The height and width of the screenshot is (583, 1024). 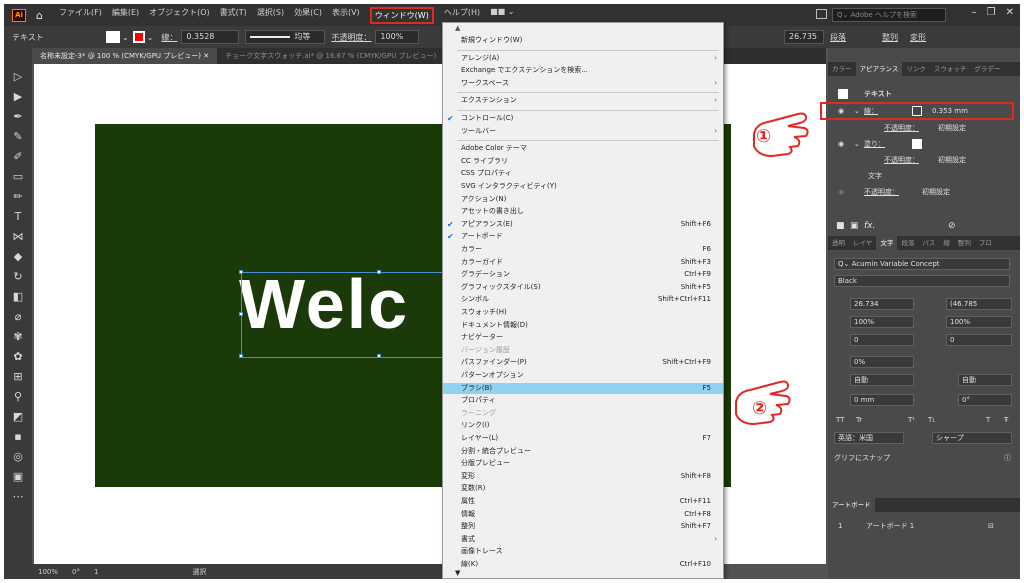 What do you see at coordinates (985, 243) in the screenshot?
I see `tab-properties: プロ` at bounding box center [985, 243].